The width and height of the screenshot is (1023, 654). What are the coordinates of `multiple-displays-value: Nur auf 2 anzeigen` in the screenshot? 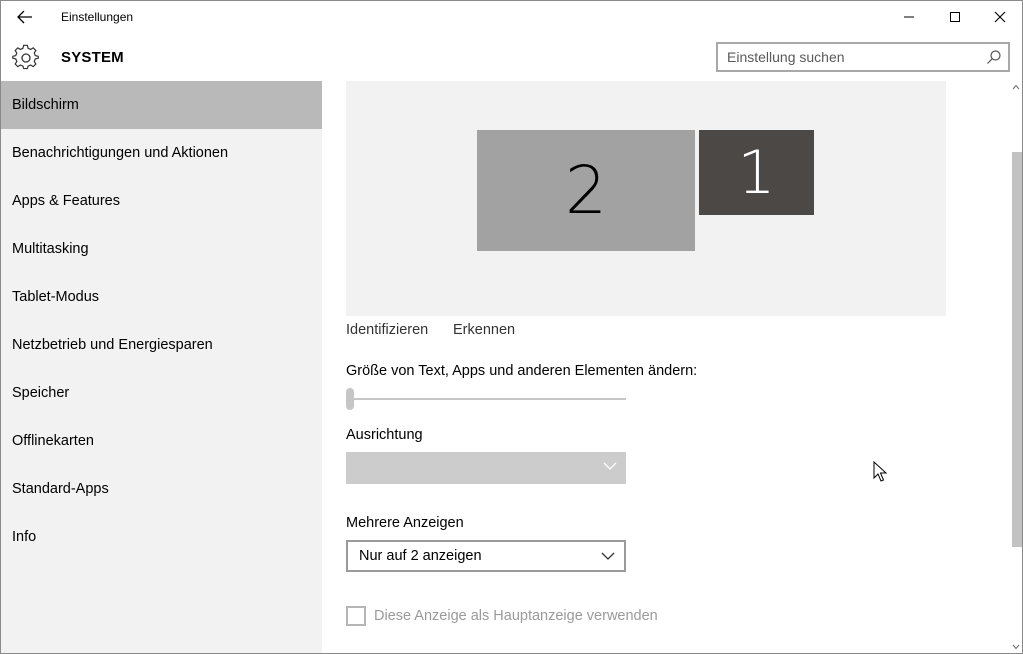 It's located at (420, 556).